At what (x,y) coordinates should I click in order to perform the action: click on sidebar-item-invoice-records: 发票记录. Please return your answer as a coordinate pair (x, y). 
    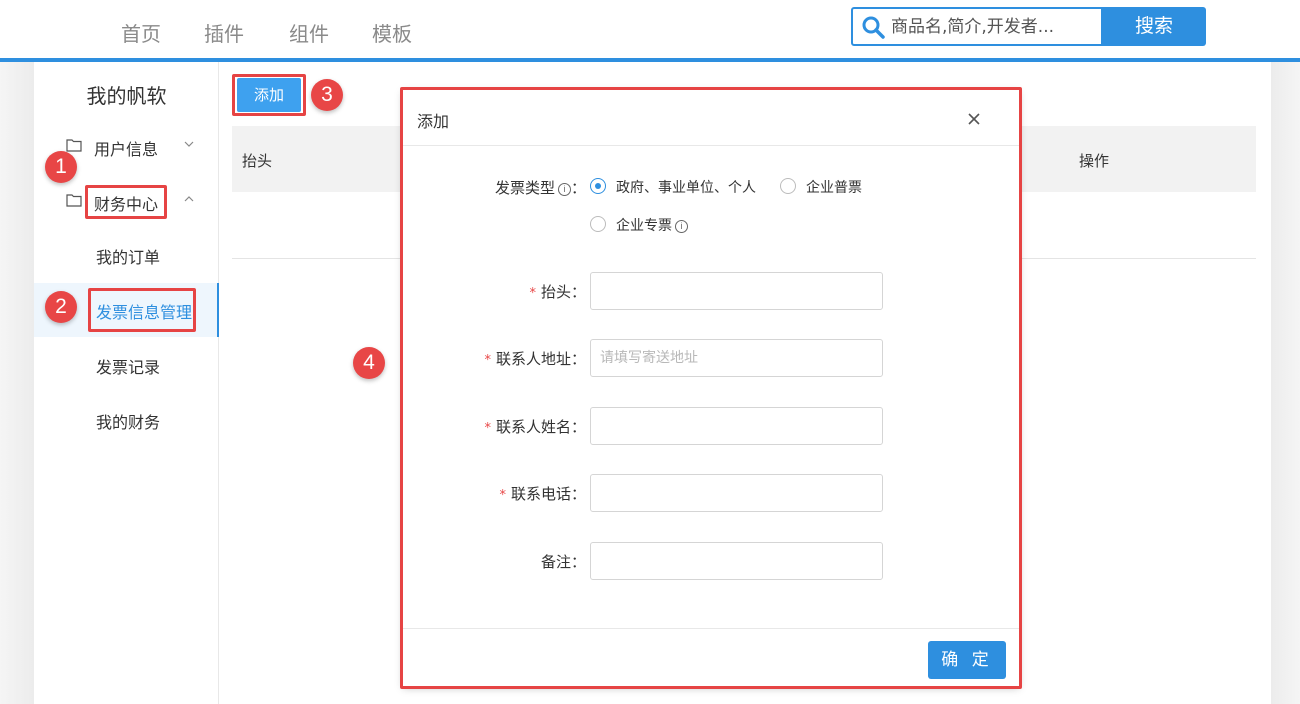
    Looking at the image, I should click on (126, 365).